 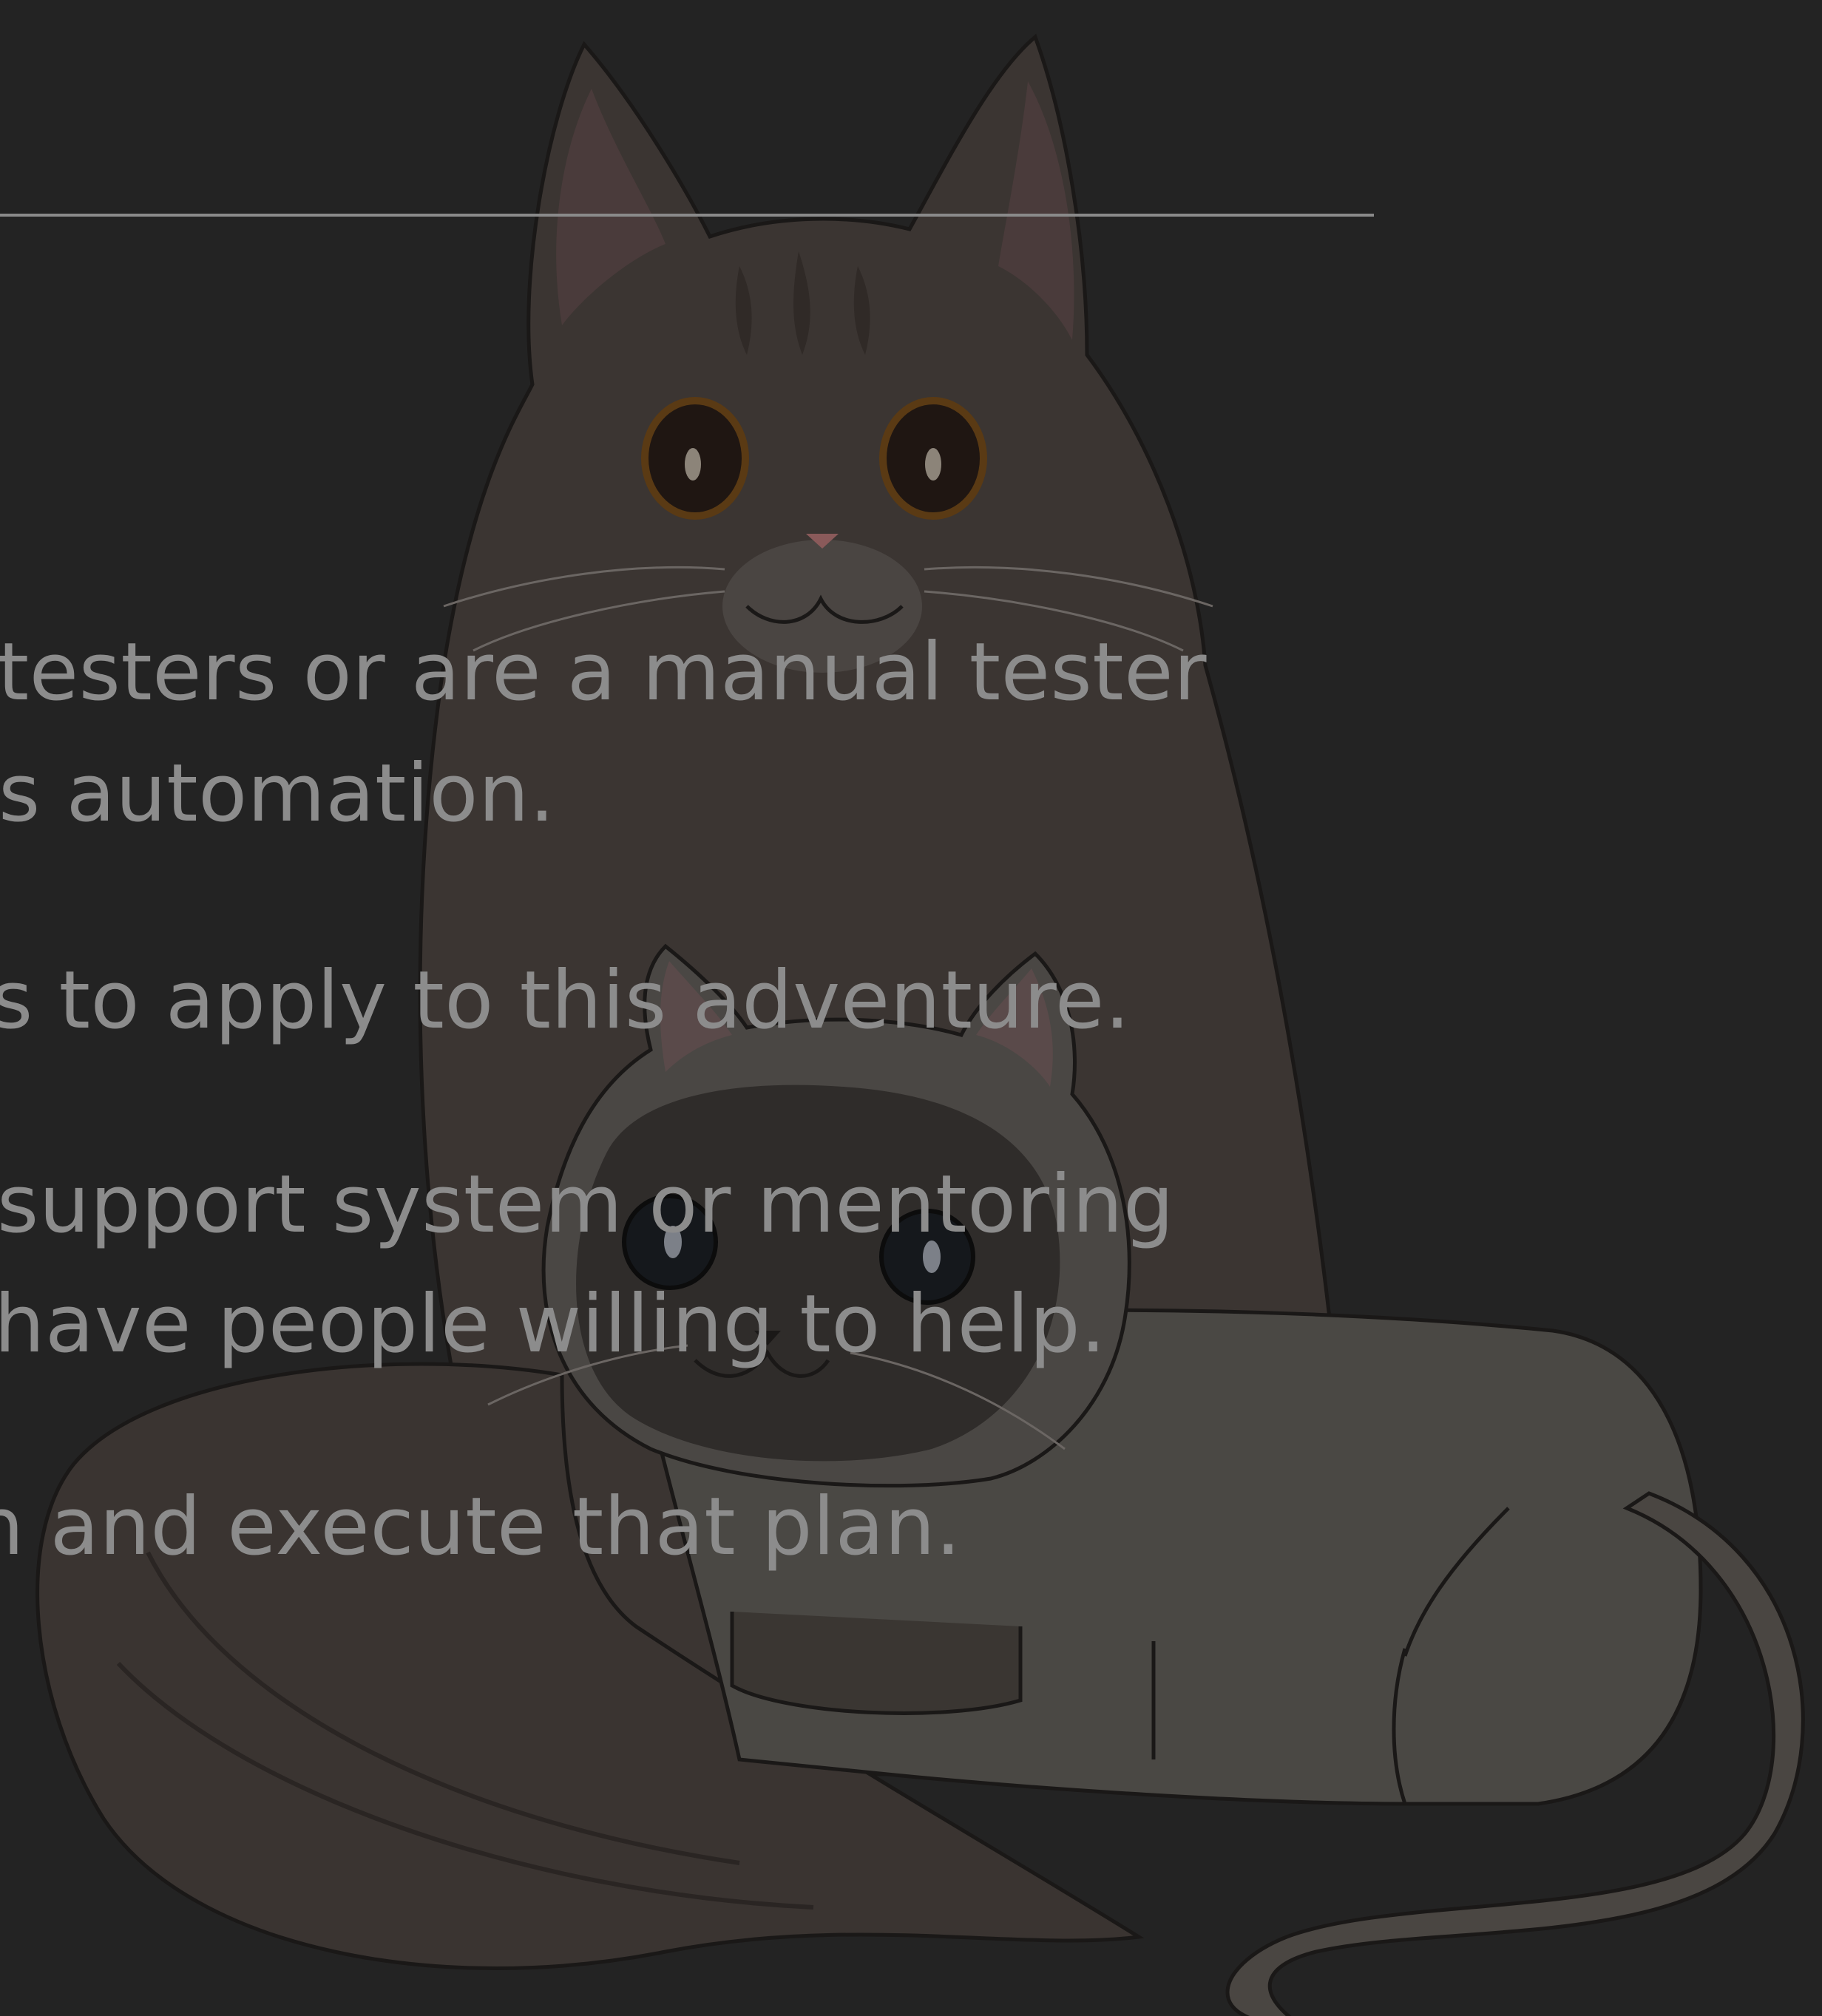 I want to click on body-text-line: have people willing to help., so click(x=553, y=1324).